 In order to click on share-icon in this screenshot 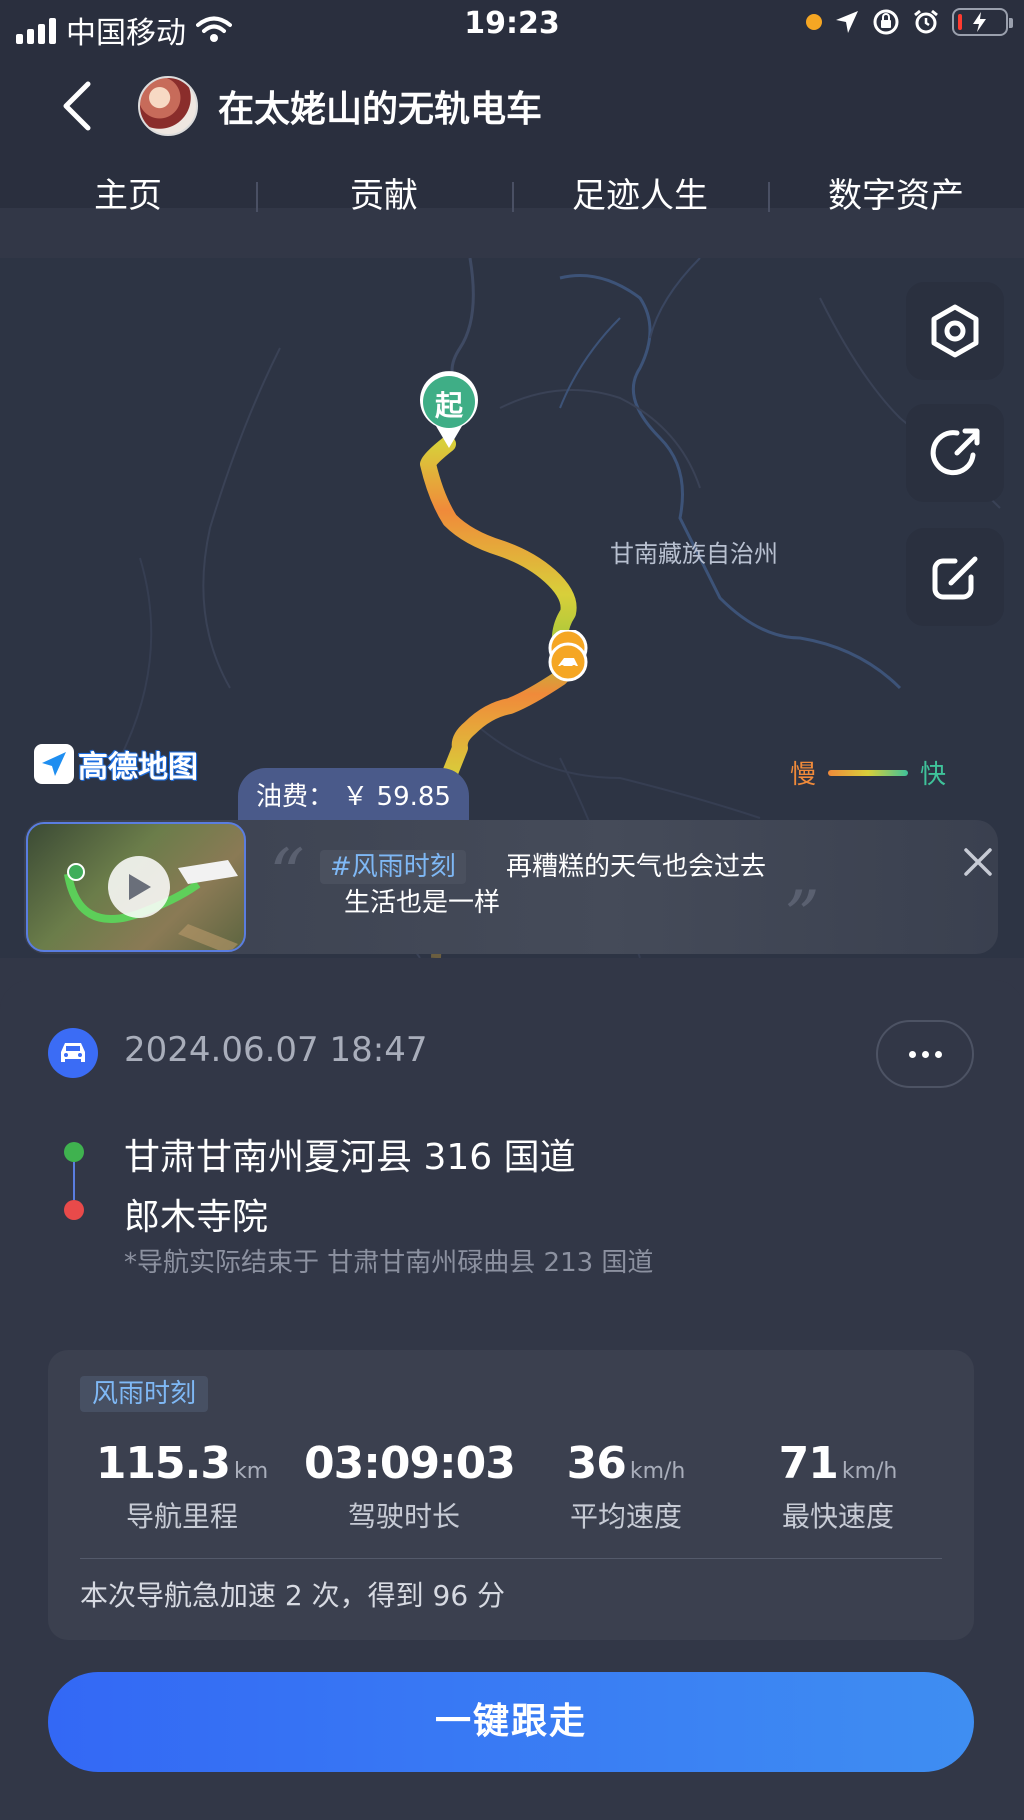, I will do `click(955, 452)`.